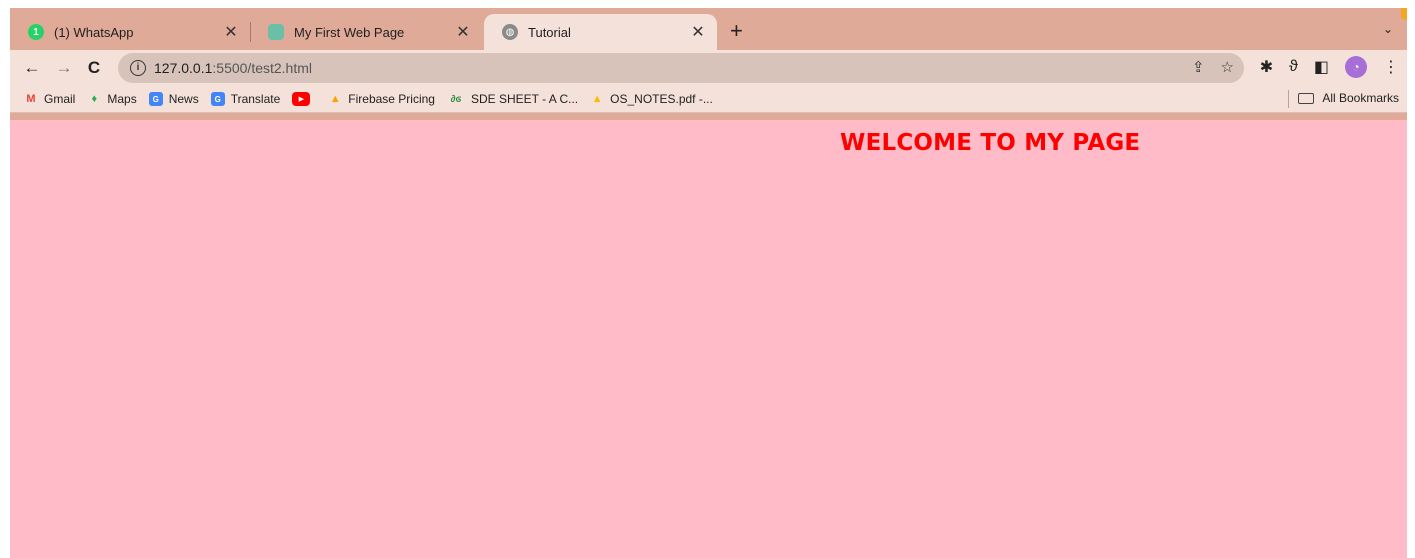 This screenshot has height=558, width=1415. What do you see at coordinates (60, 99) in the screenshot?
I see `bookmark-label: Gmail` at bounding box center [60, 99].